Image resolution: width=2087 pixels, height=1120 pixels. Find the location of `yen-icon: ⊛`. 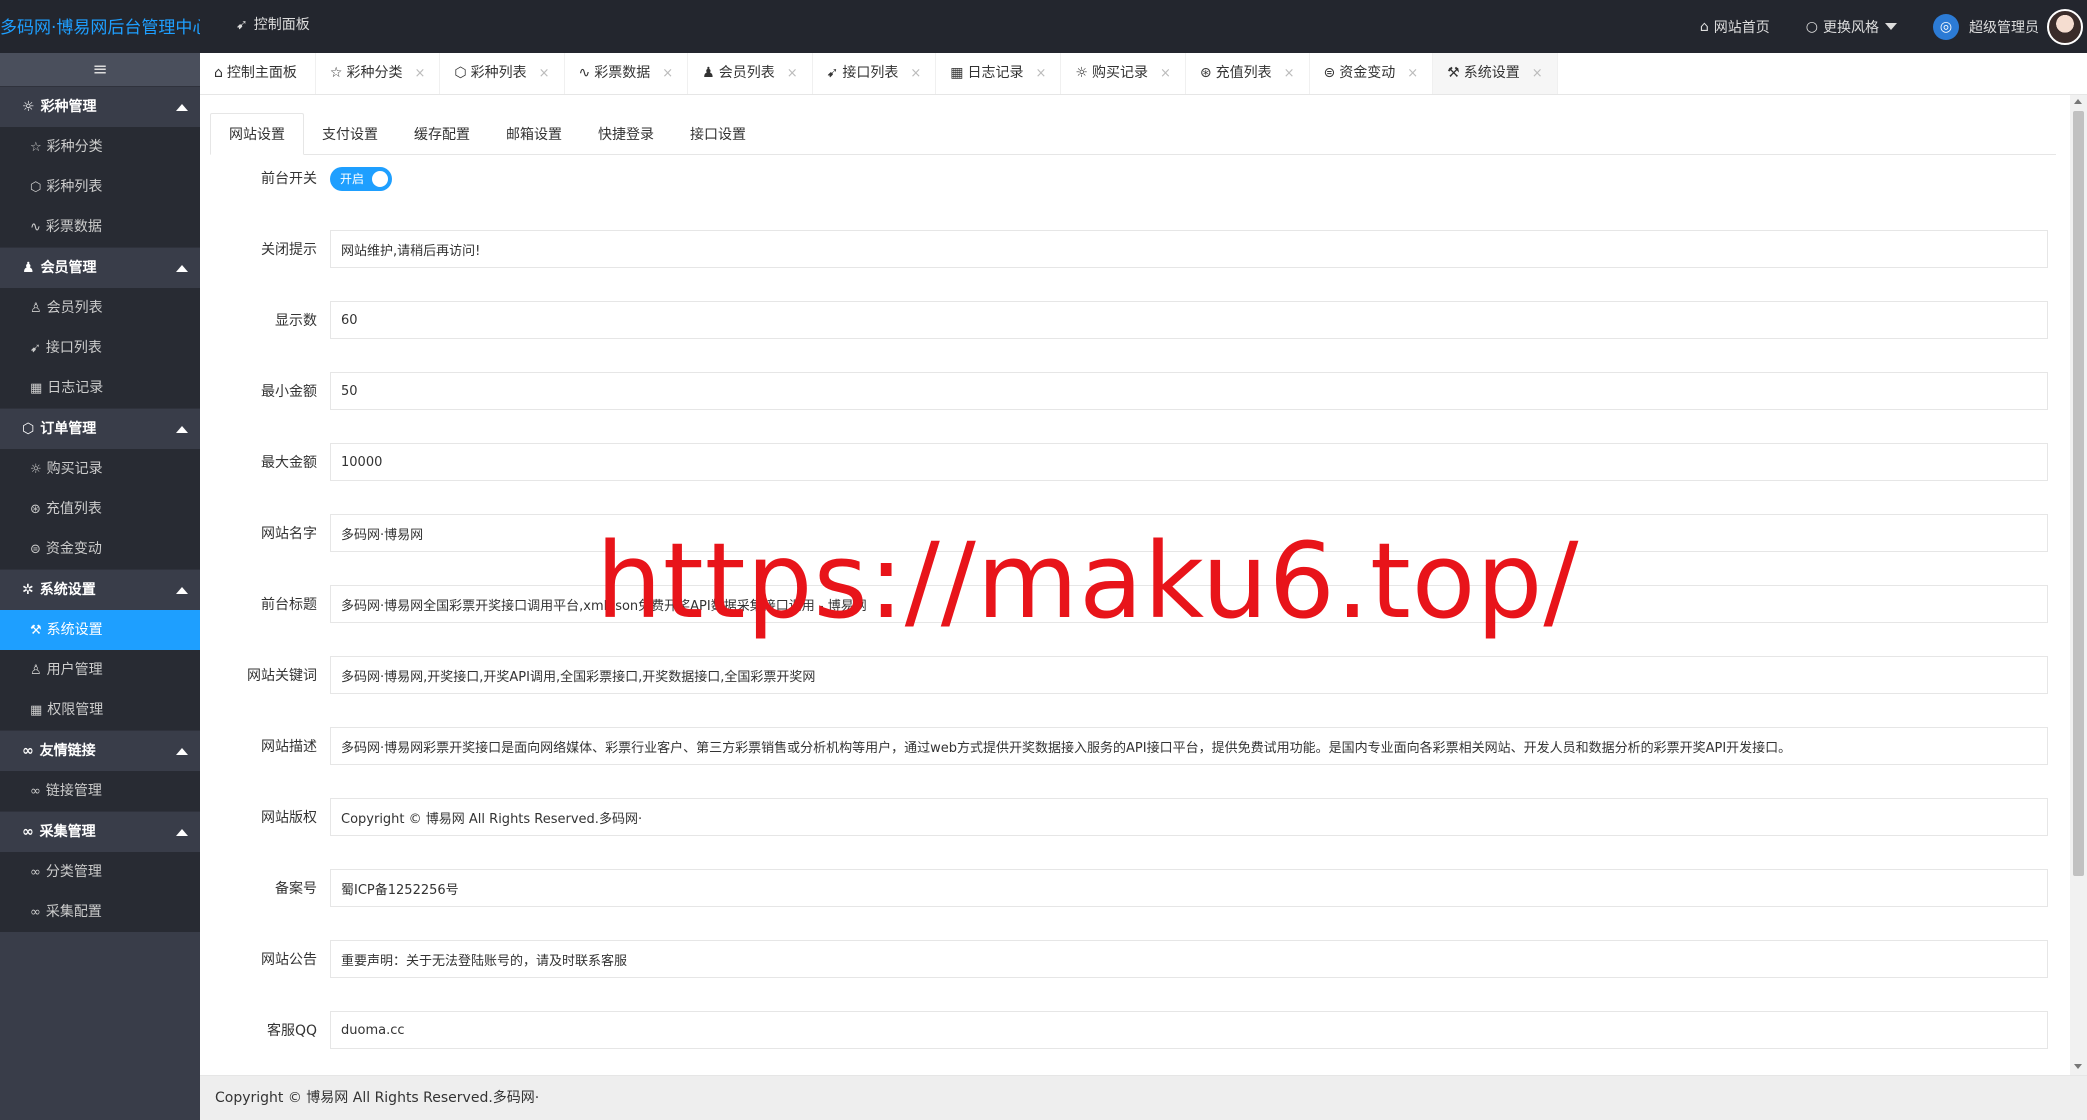

yen-icon: ⊛ is located at coordinates (35, 509).